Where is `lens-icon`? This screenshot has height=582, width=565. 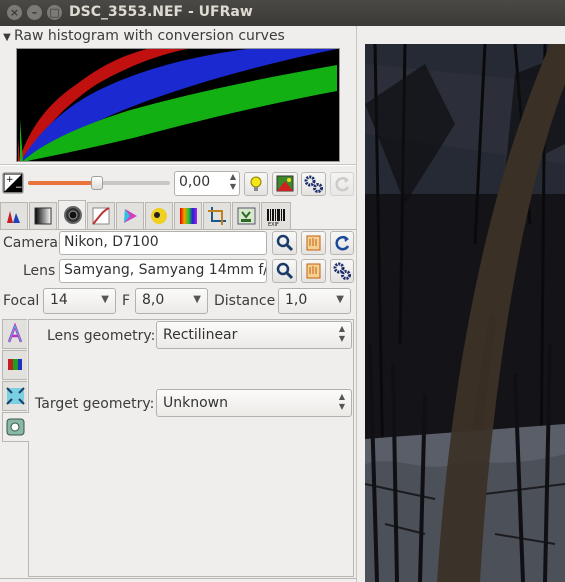
lens-icon is located at coordinates (73, 215).